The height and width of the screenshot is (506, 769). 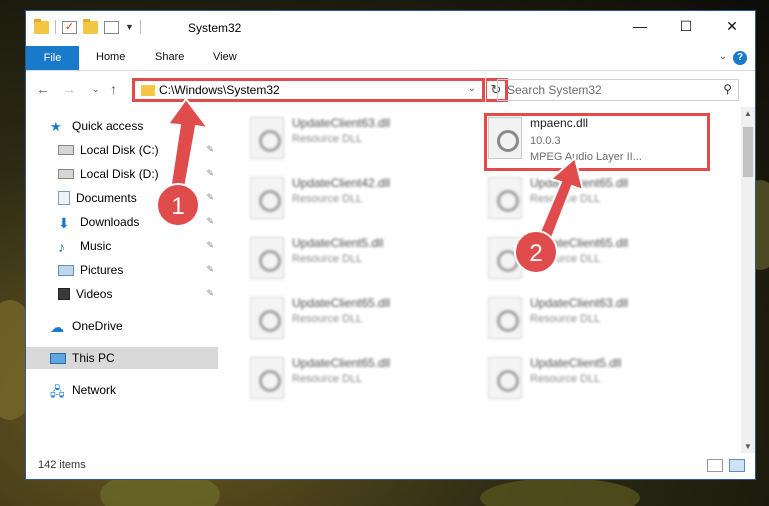 What do you see at coordinates (57, 391) in the screenshot?
I see `network-icon: 🖧` at bounding box center [57, 391].